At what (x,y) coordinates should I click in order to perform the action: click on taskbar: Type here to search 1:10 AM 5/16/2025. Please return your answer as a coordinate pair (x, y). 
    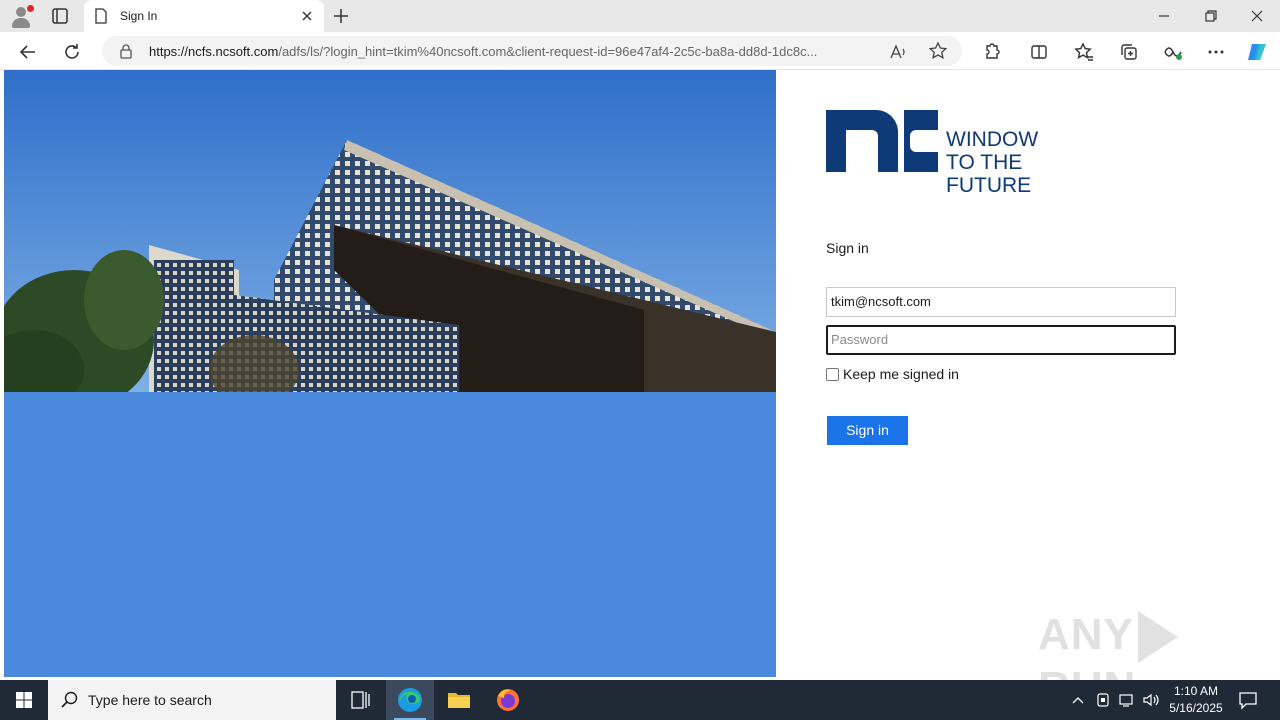
    Looking at the image, I should click on (640, 700).